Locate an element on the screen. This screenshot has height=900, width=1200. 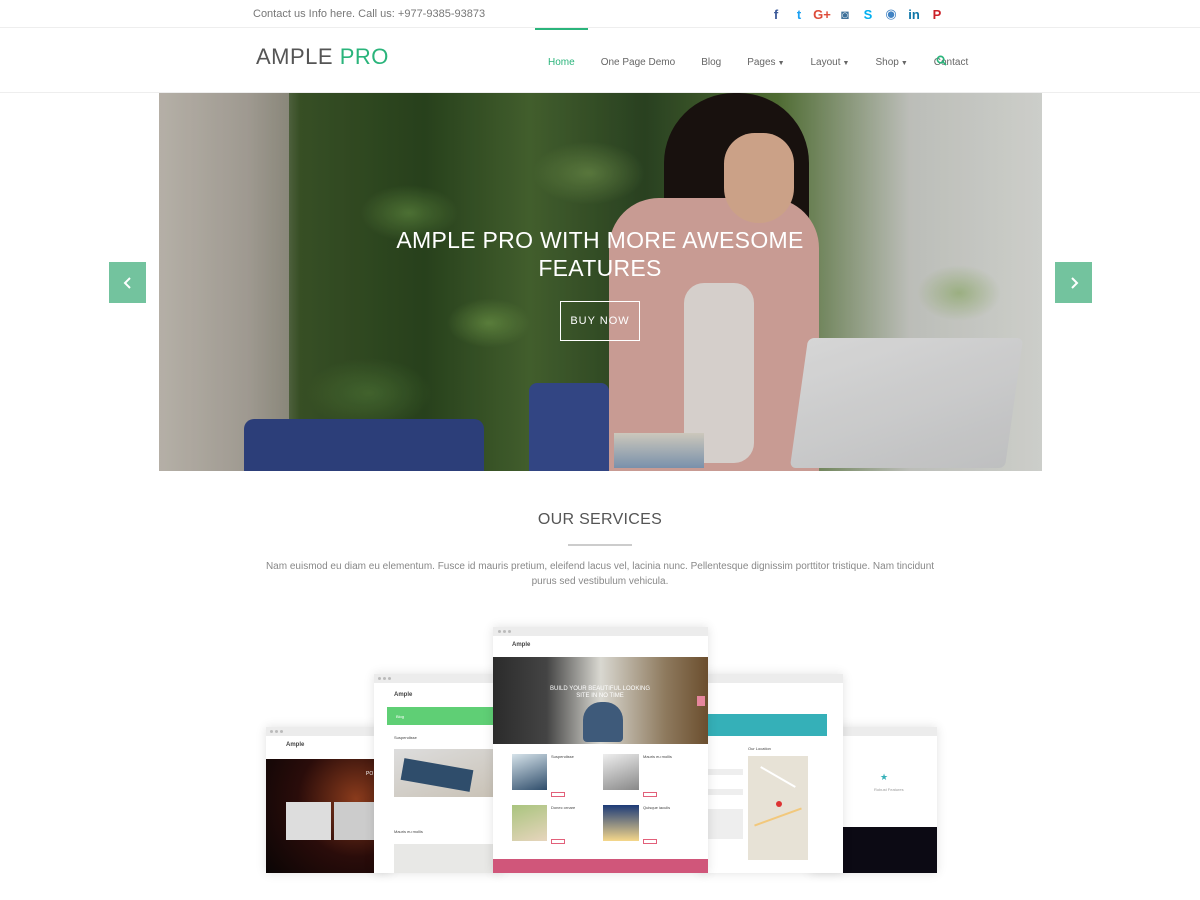
site-logo: AMPLE PRO is located at coordinates (322, 57).